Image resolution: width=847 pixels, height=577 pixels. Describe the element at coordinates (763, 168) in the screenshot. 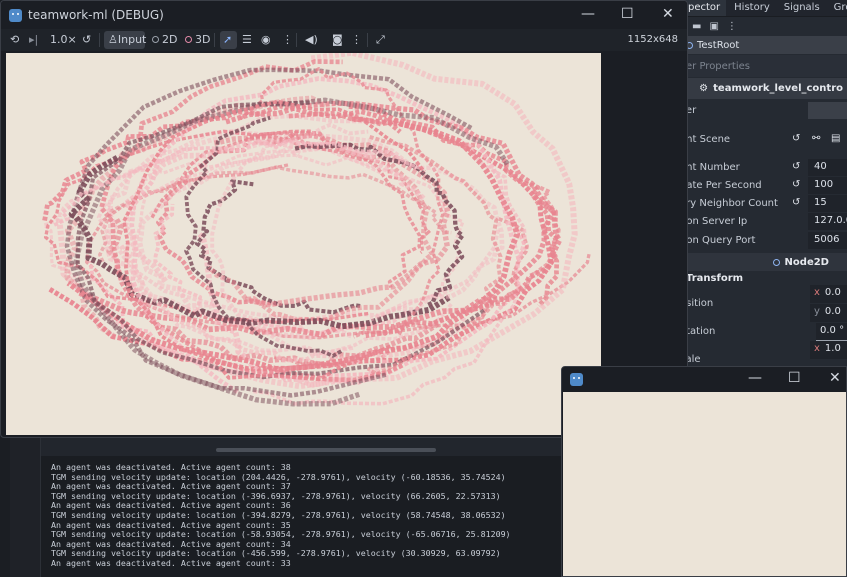

I see `property-row-agent-number: ent Number ↺ 40` at that location.